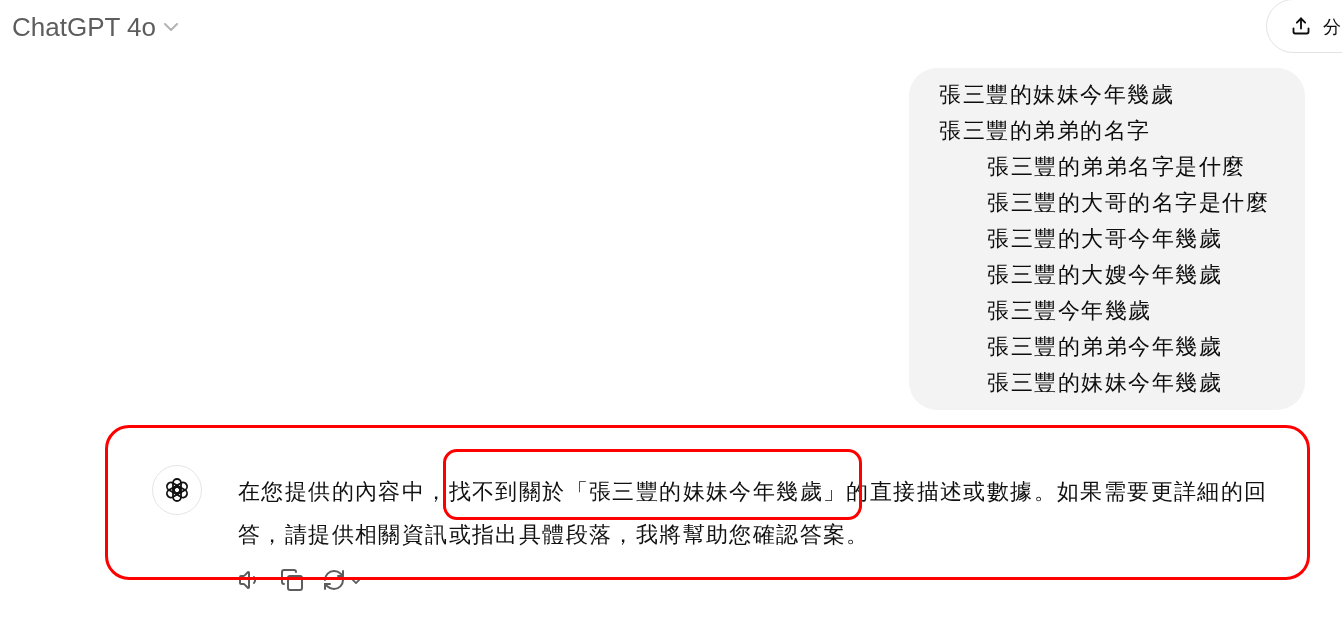  I want to click on regenerate-button, so click(342, 580).